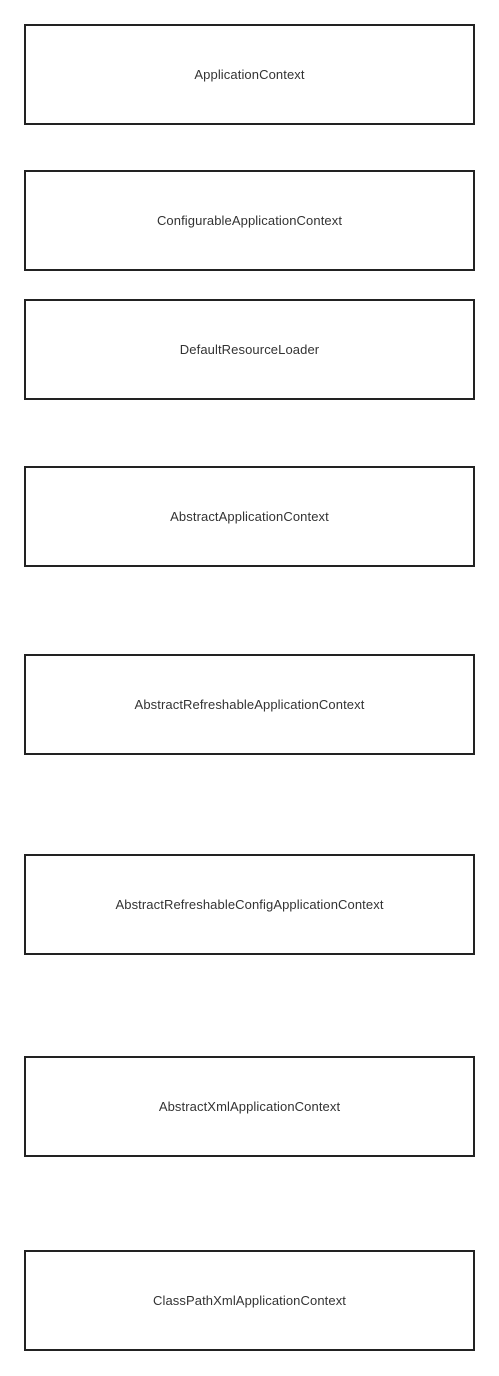 Image resolution: width=499 pixels, height=1376 pixels. I want to click on node-default-resource-loader: DefaultResourceLoader, so click(249, 349).